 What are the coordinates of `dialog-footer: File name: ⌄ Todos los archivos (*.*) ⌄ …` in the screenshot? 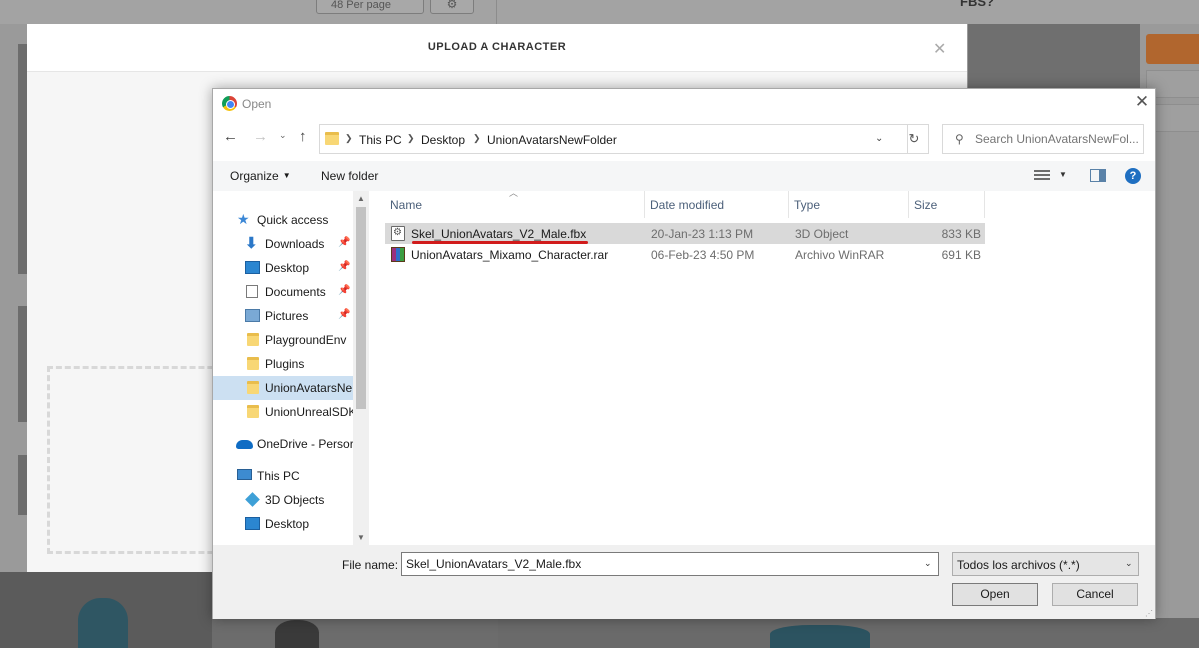 It's located at (684, 582).